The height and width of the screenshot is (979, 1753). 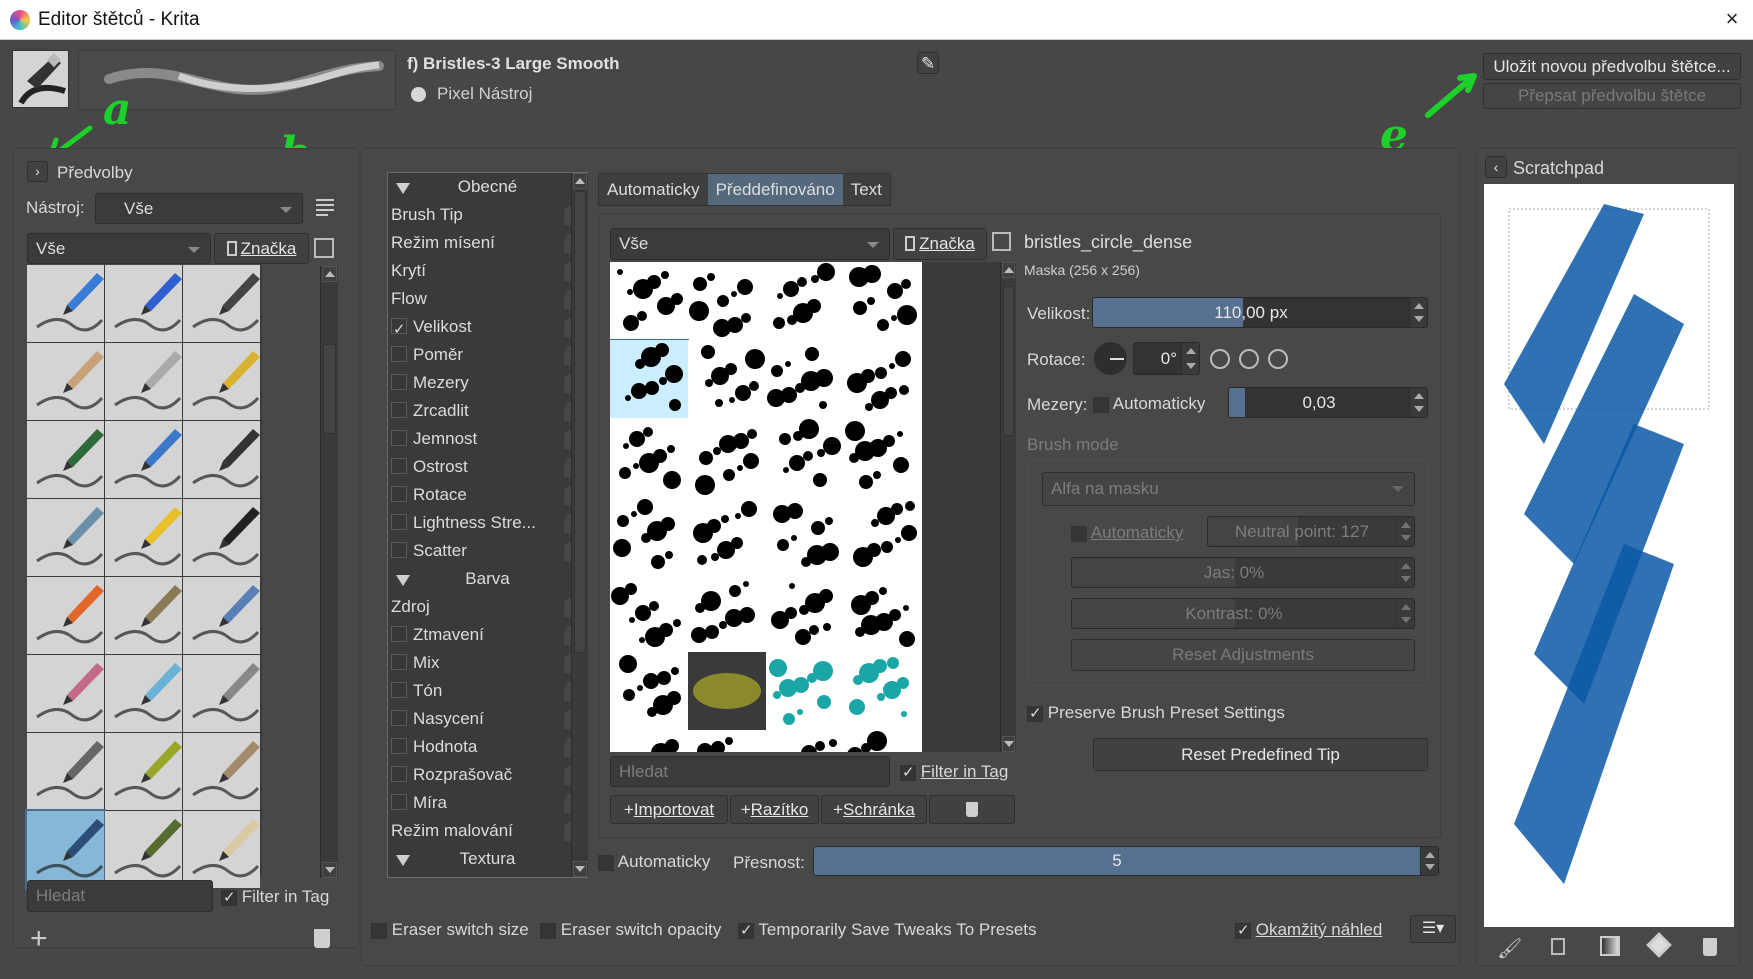 What do you see at coordinates (548, 930) in the screenshot?
I see `eraser-opacity-checkbox` at bounding box center [548, 930].